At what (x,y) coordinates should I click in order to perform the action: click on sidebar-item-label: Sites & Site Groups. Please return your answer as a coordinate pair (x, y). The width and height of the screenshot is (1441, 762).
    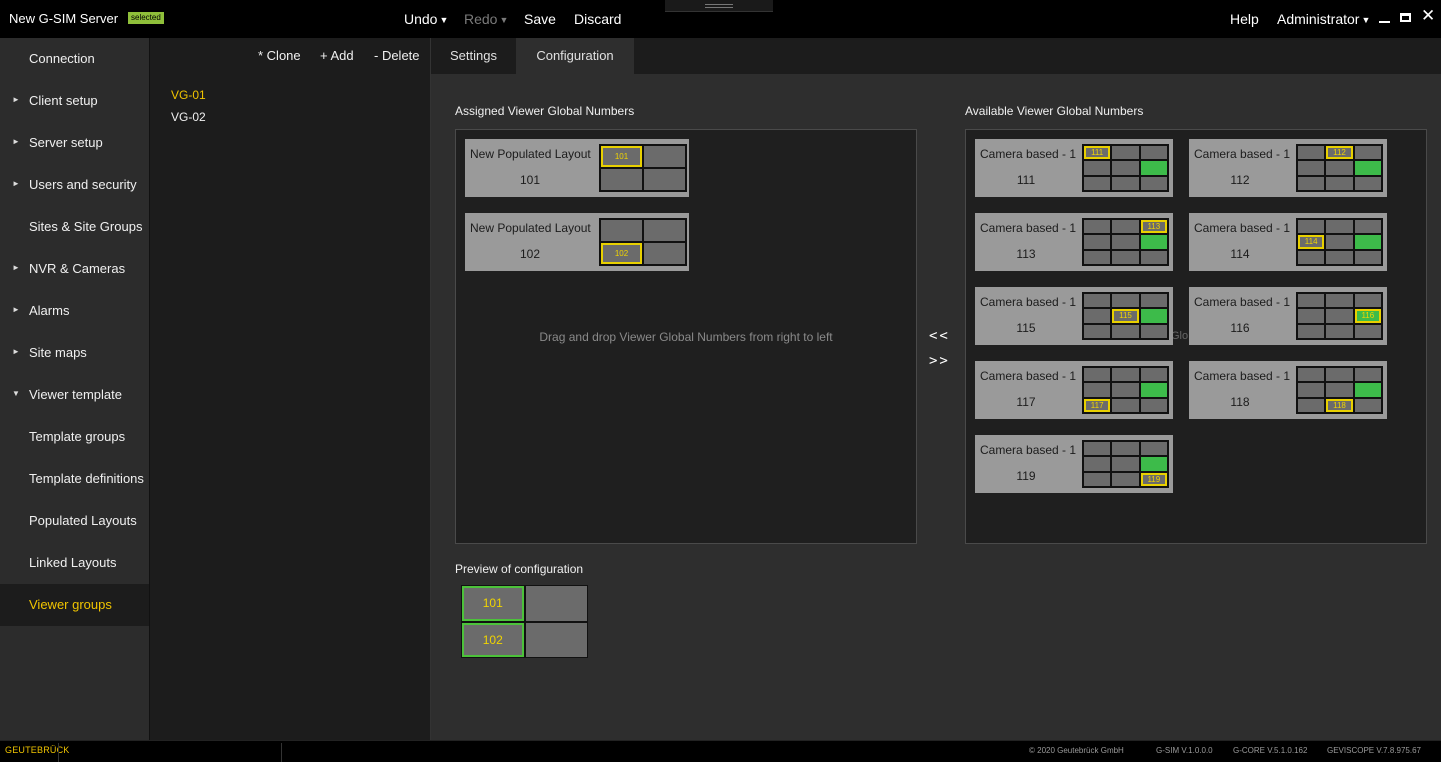
    Looking at the image, I should click on (86, 226).